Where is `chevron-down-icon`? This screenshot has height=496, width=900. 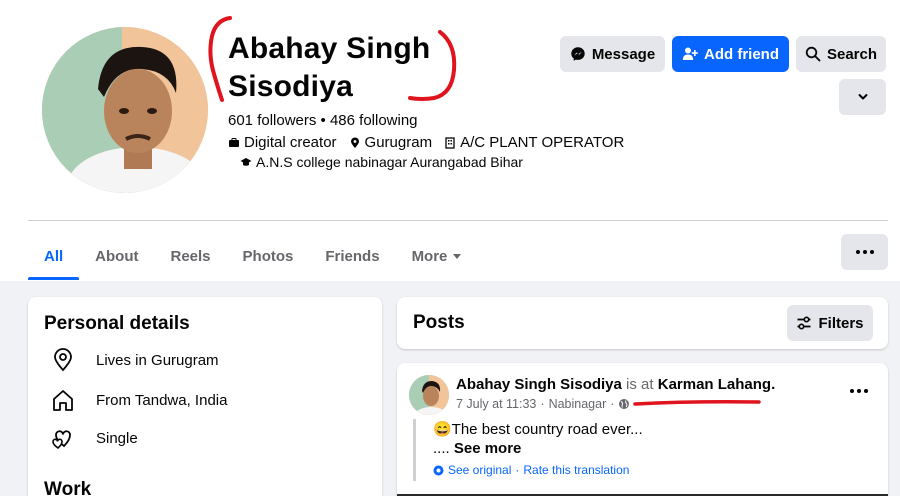
chevron-down-icon is located at coordinates (863, 97).